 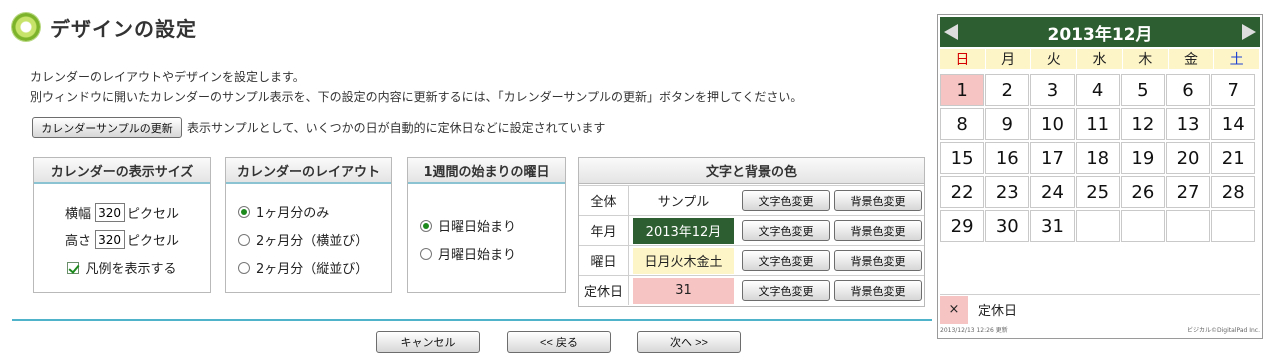 I want to click on calendar-day: 20, so click(x=1188, y=158).